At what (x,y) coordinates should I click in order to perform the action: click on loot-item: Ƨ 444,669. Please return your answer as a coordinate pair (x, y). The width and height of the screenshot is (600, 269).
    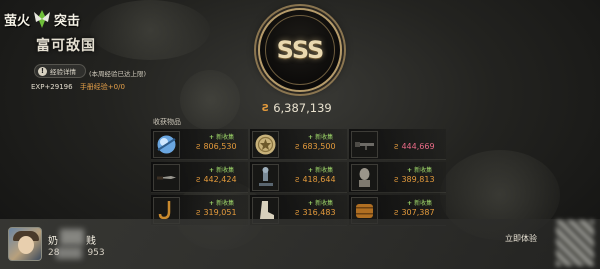
    Looking at the image, I should click on (397, 144).